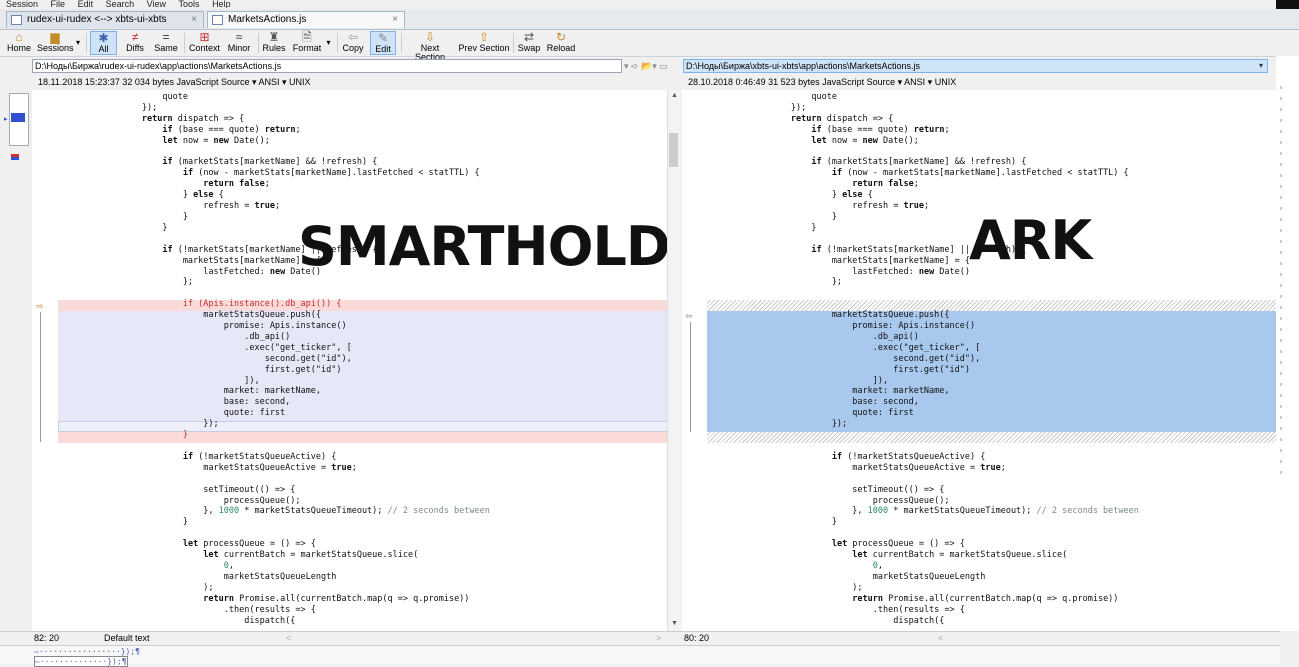  What do you see at coordinates (561, 48) in the screenshot?
I see `reload-label: Reload` at bounding box center [561, 48].